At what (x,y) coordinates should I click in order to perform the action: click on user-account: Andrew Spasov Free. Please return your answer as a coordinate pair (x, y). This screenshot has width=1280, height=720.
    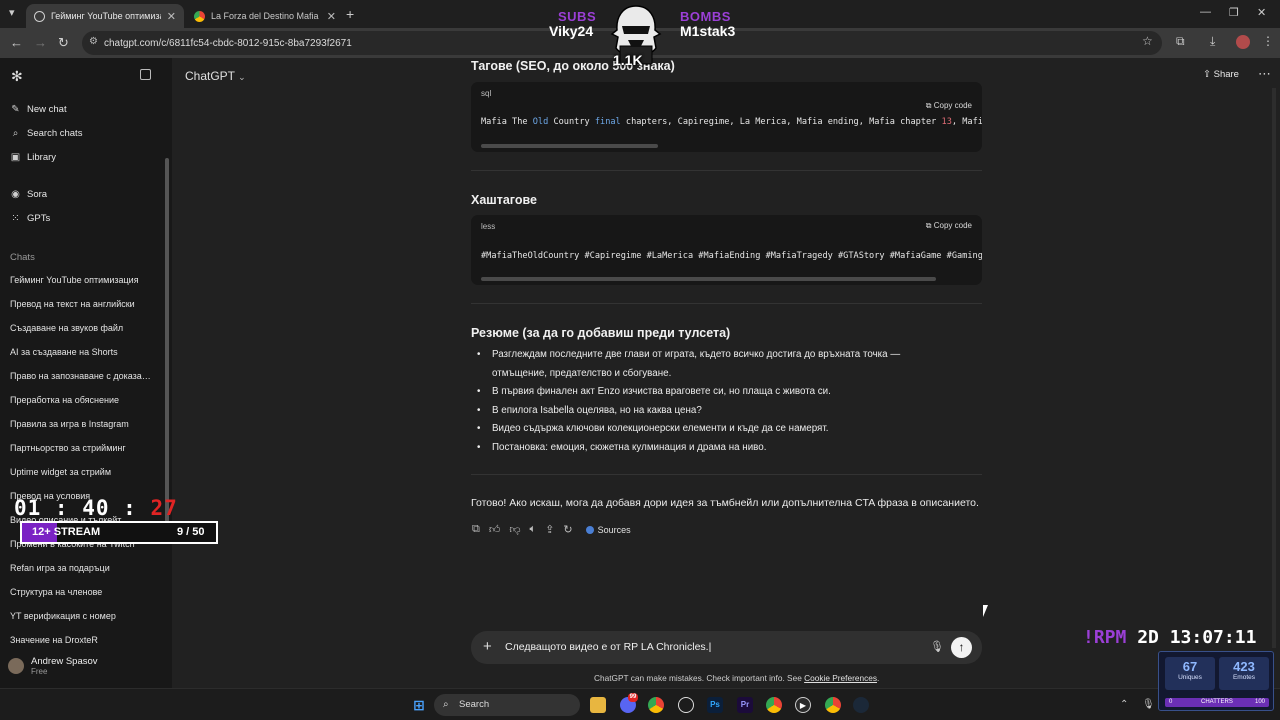
    Looking at the image, I should click on (53, 666).